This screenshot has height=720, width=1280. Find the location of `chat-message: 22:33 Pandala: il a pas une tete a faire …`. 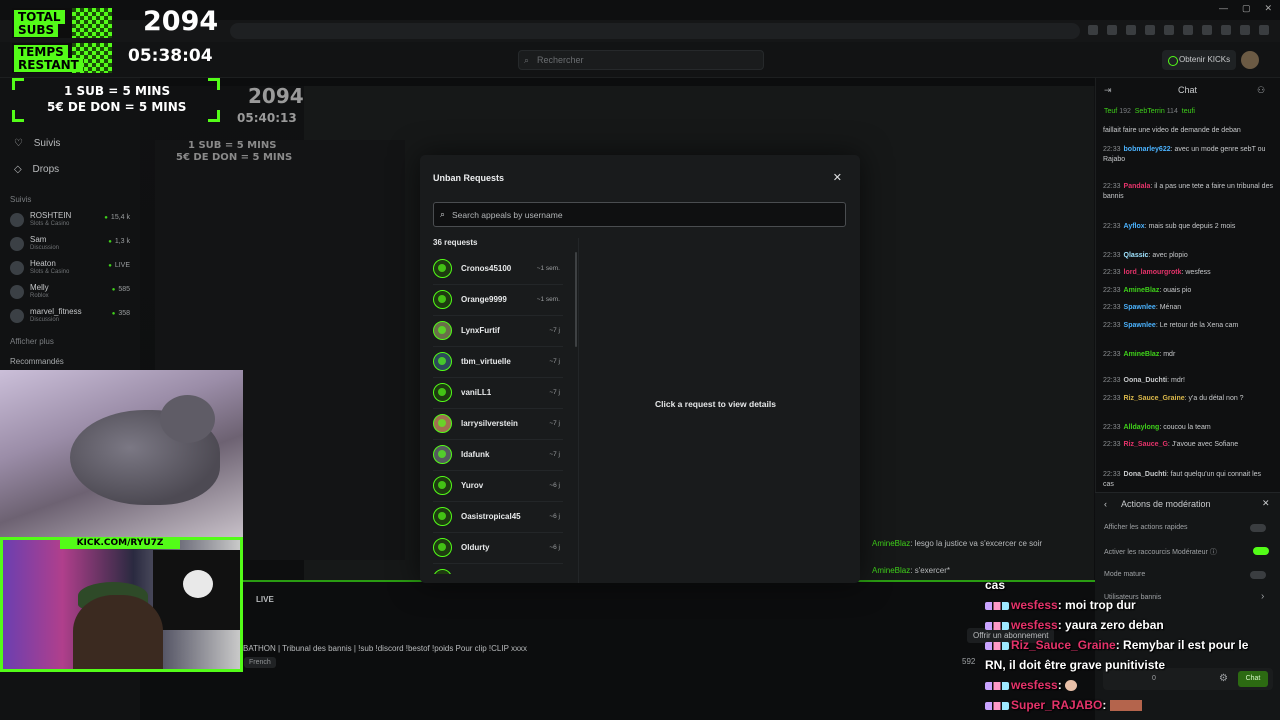

chat-message: 22:33 Pandala: il a pas une tete a faire … is located at coordinates (1188, 191).